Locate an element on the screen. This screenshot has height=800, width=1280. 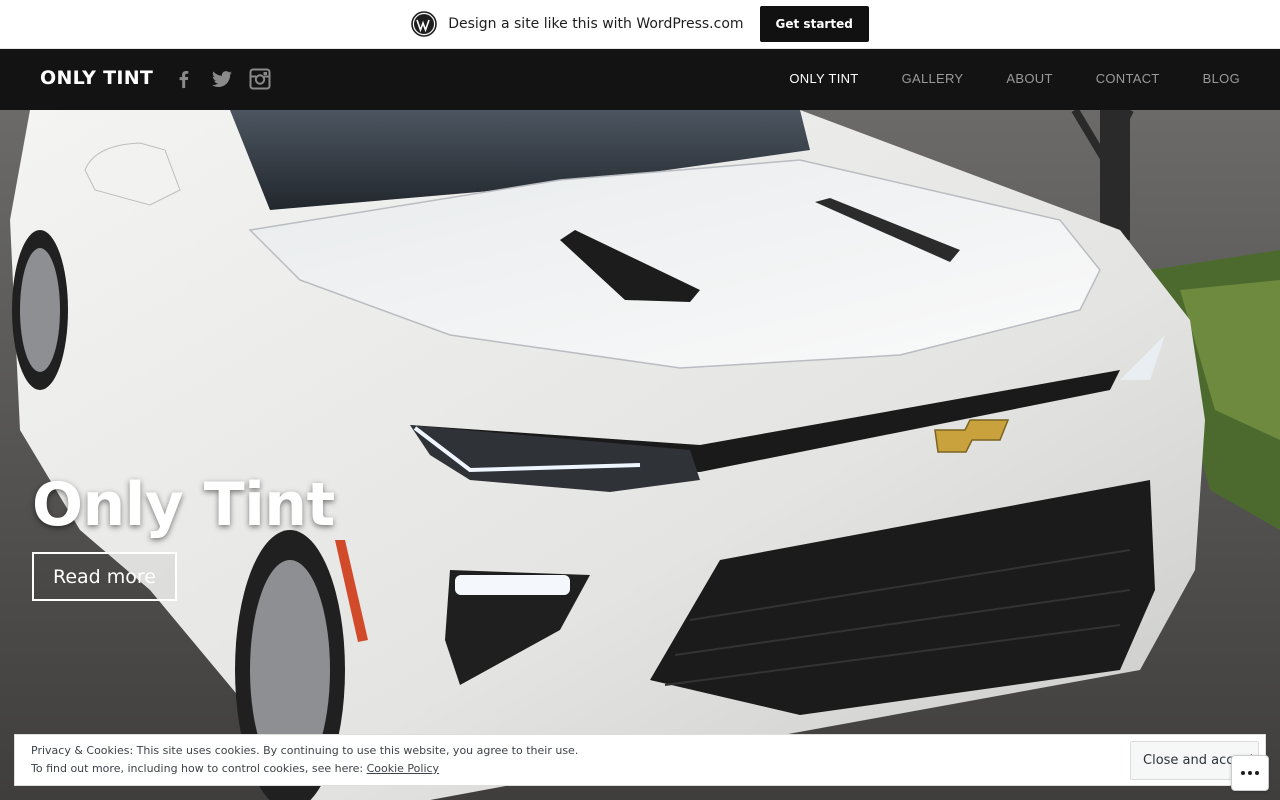
ellipsis-icon is located at coordinates (1250, 773).